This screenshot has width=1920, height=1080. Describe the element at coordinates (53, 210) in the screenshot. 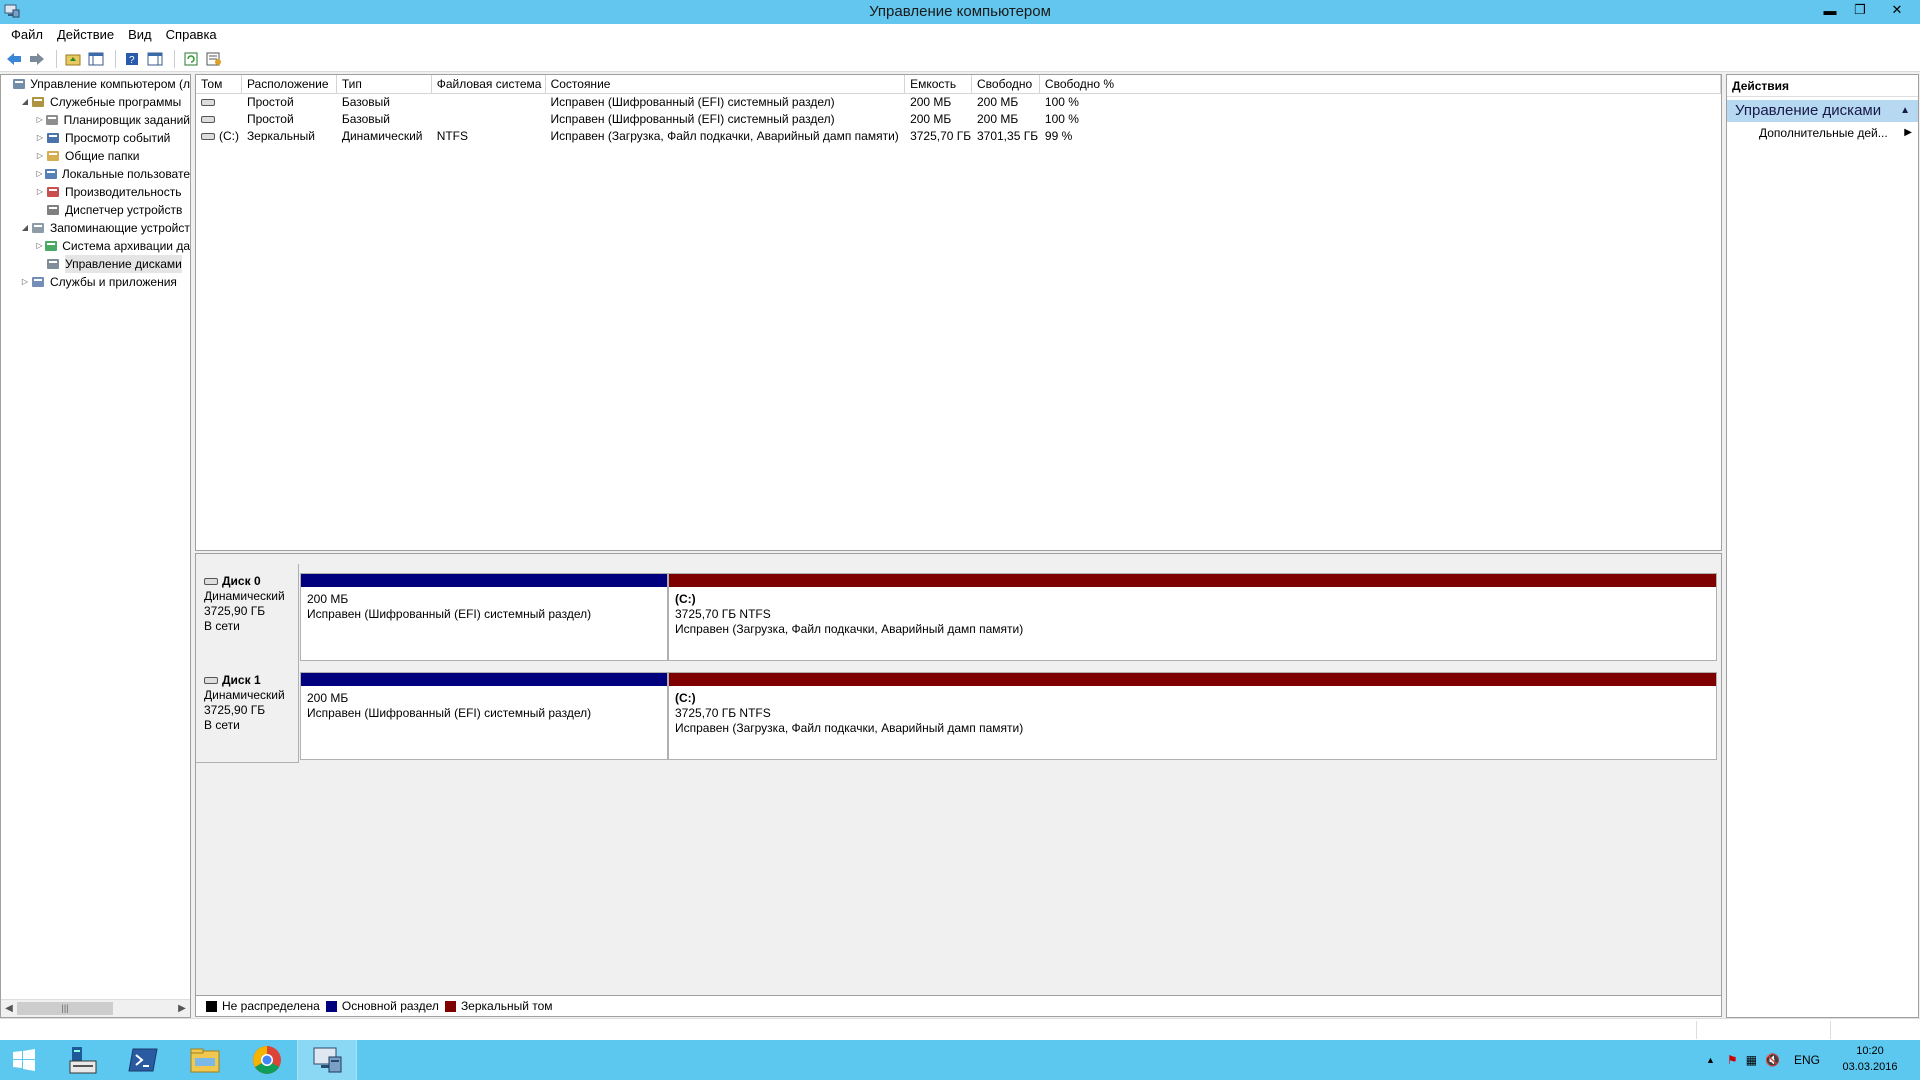

I see `device-manager-icon` at that location.